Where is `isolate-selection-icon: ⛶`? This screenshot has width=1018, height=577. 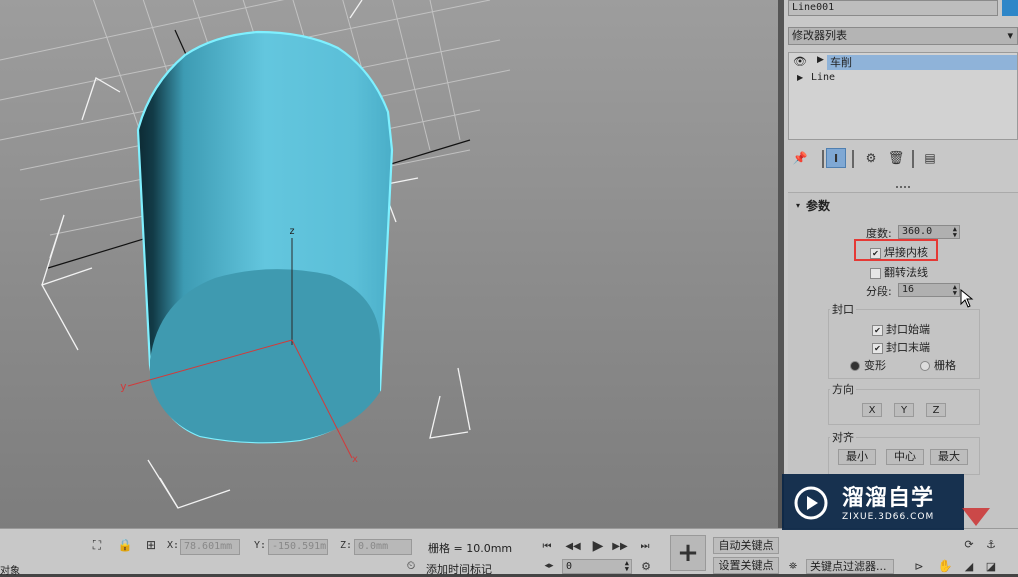 isolate-selection-icon: ⛶ is located at coordinates (97, 545).